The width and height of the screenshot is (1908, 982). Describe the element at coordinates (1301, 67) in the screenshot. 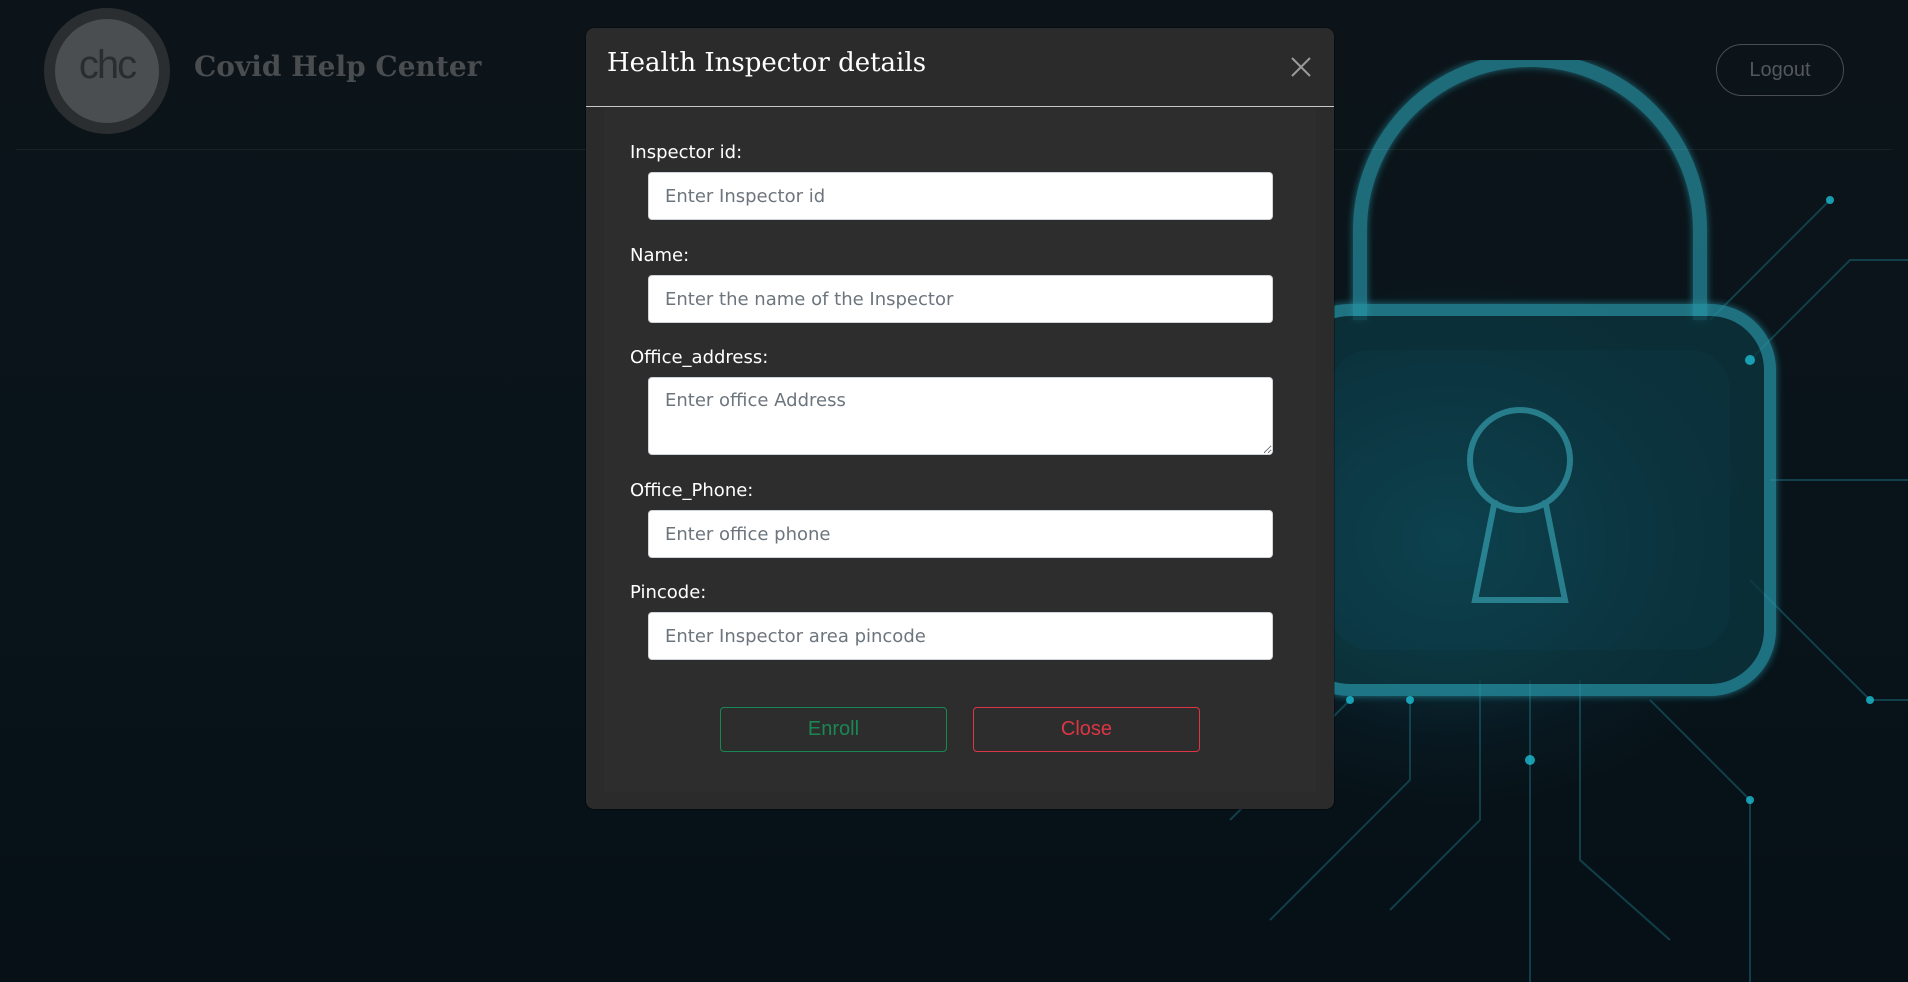

I see `close-icon` at that location.